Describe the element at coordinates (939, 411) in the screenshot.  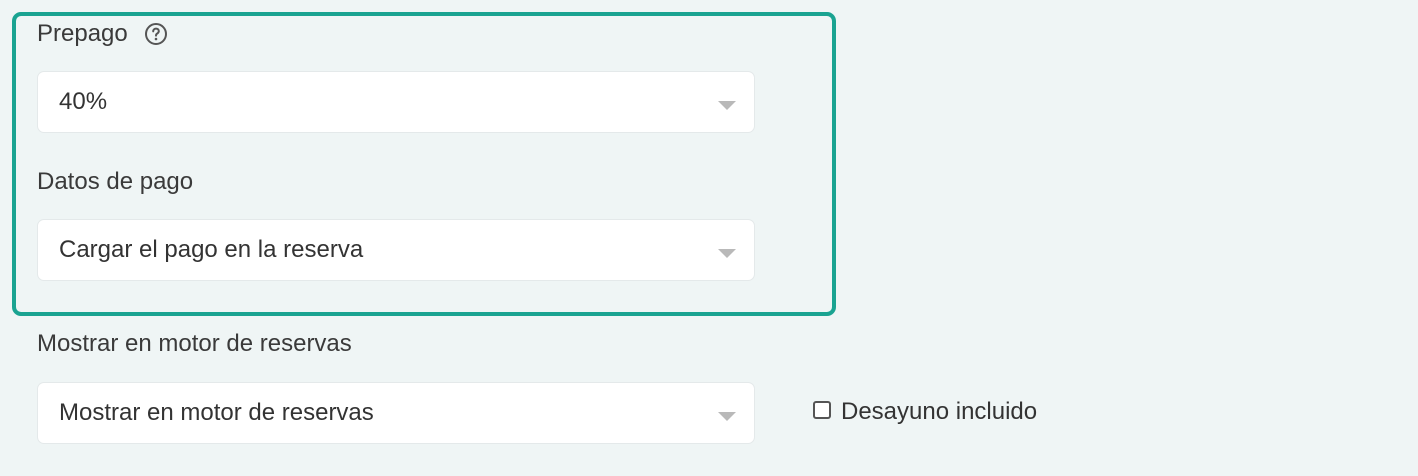
I see `desayuno-label: Desayuno incluido` at that location.